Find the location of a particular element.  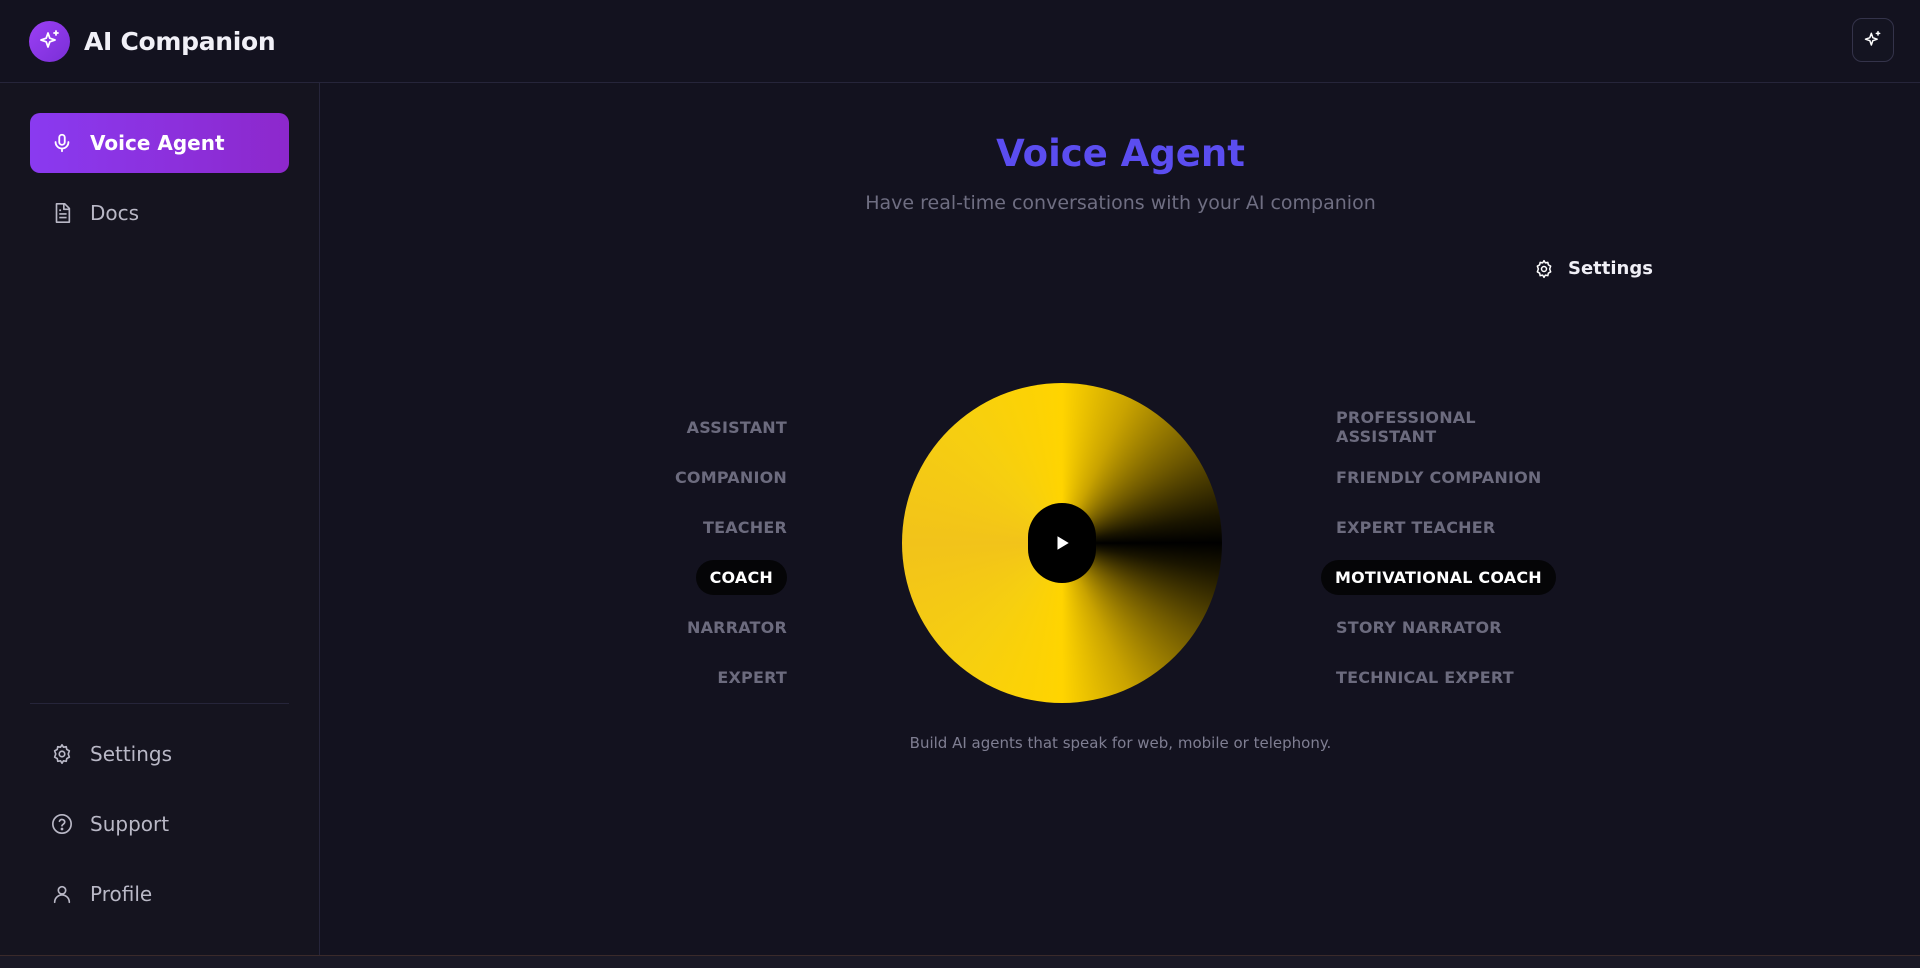

sidebar-item-docs: Docs is located at coordinates (159, 213).